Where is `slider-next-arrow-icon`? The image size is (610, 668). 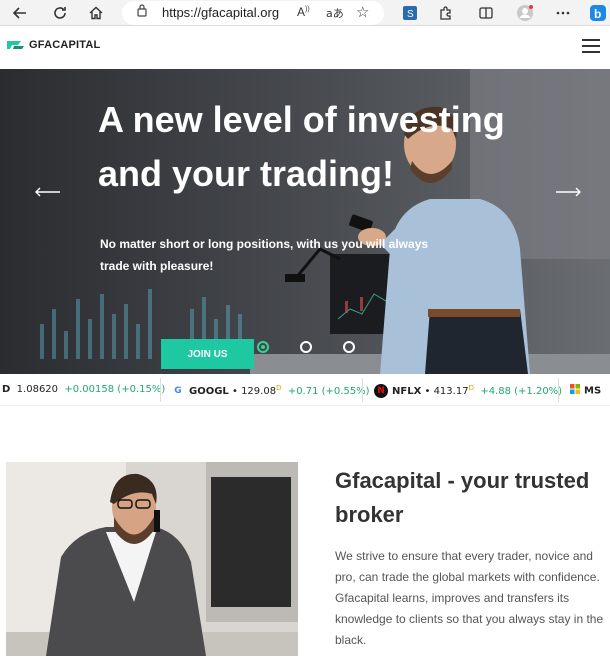 slider-next-arrow-icon is located at coordinates (569, 192).